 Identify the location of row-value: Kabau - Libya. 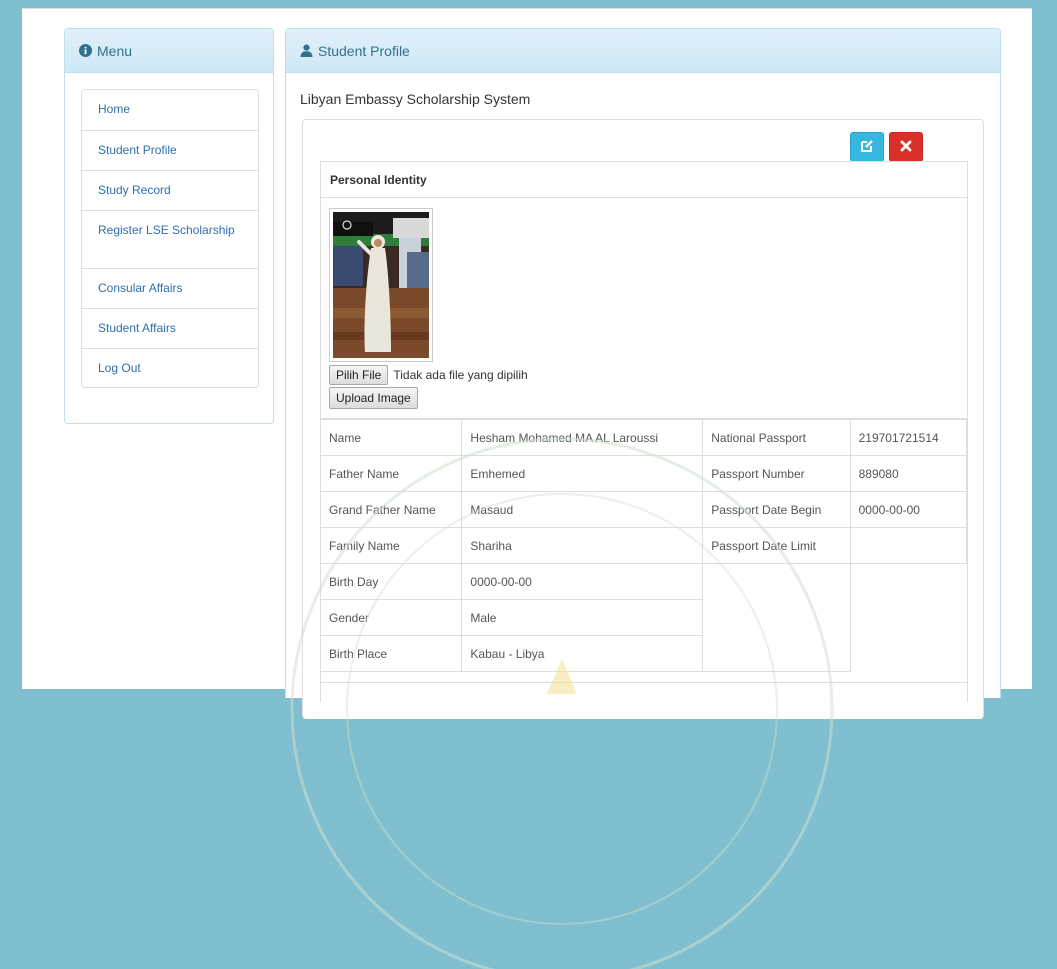
(582, 653).